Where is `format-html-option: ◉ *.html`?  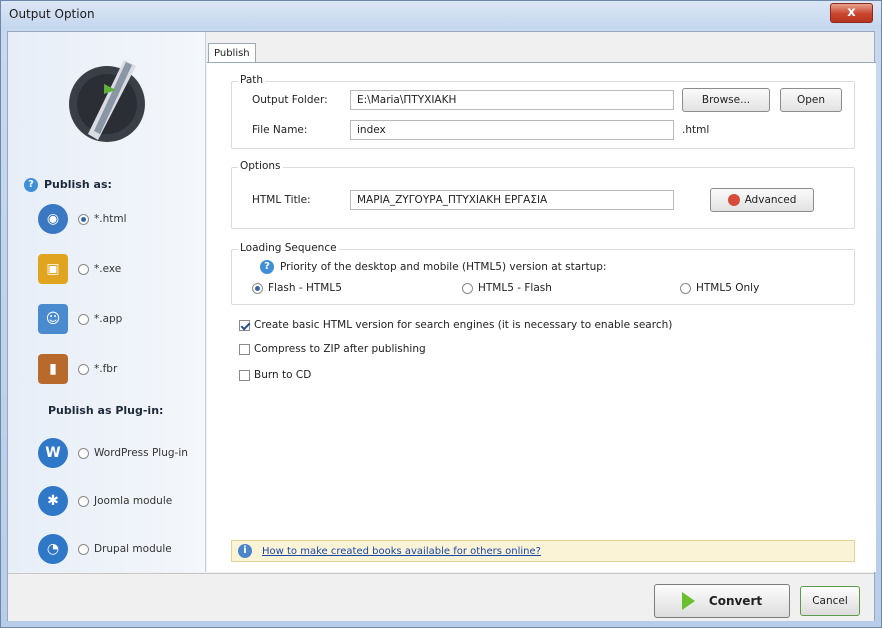
format-html-option: ◉ *.html is located at coordinates (122, 219).